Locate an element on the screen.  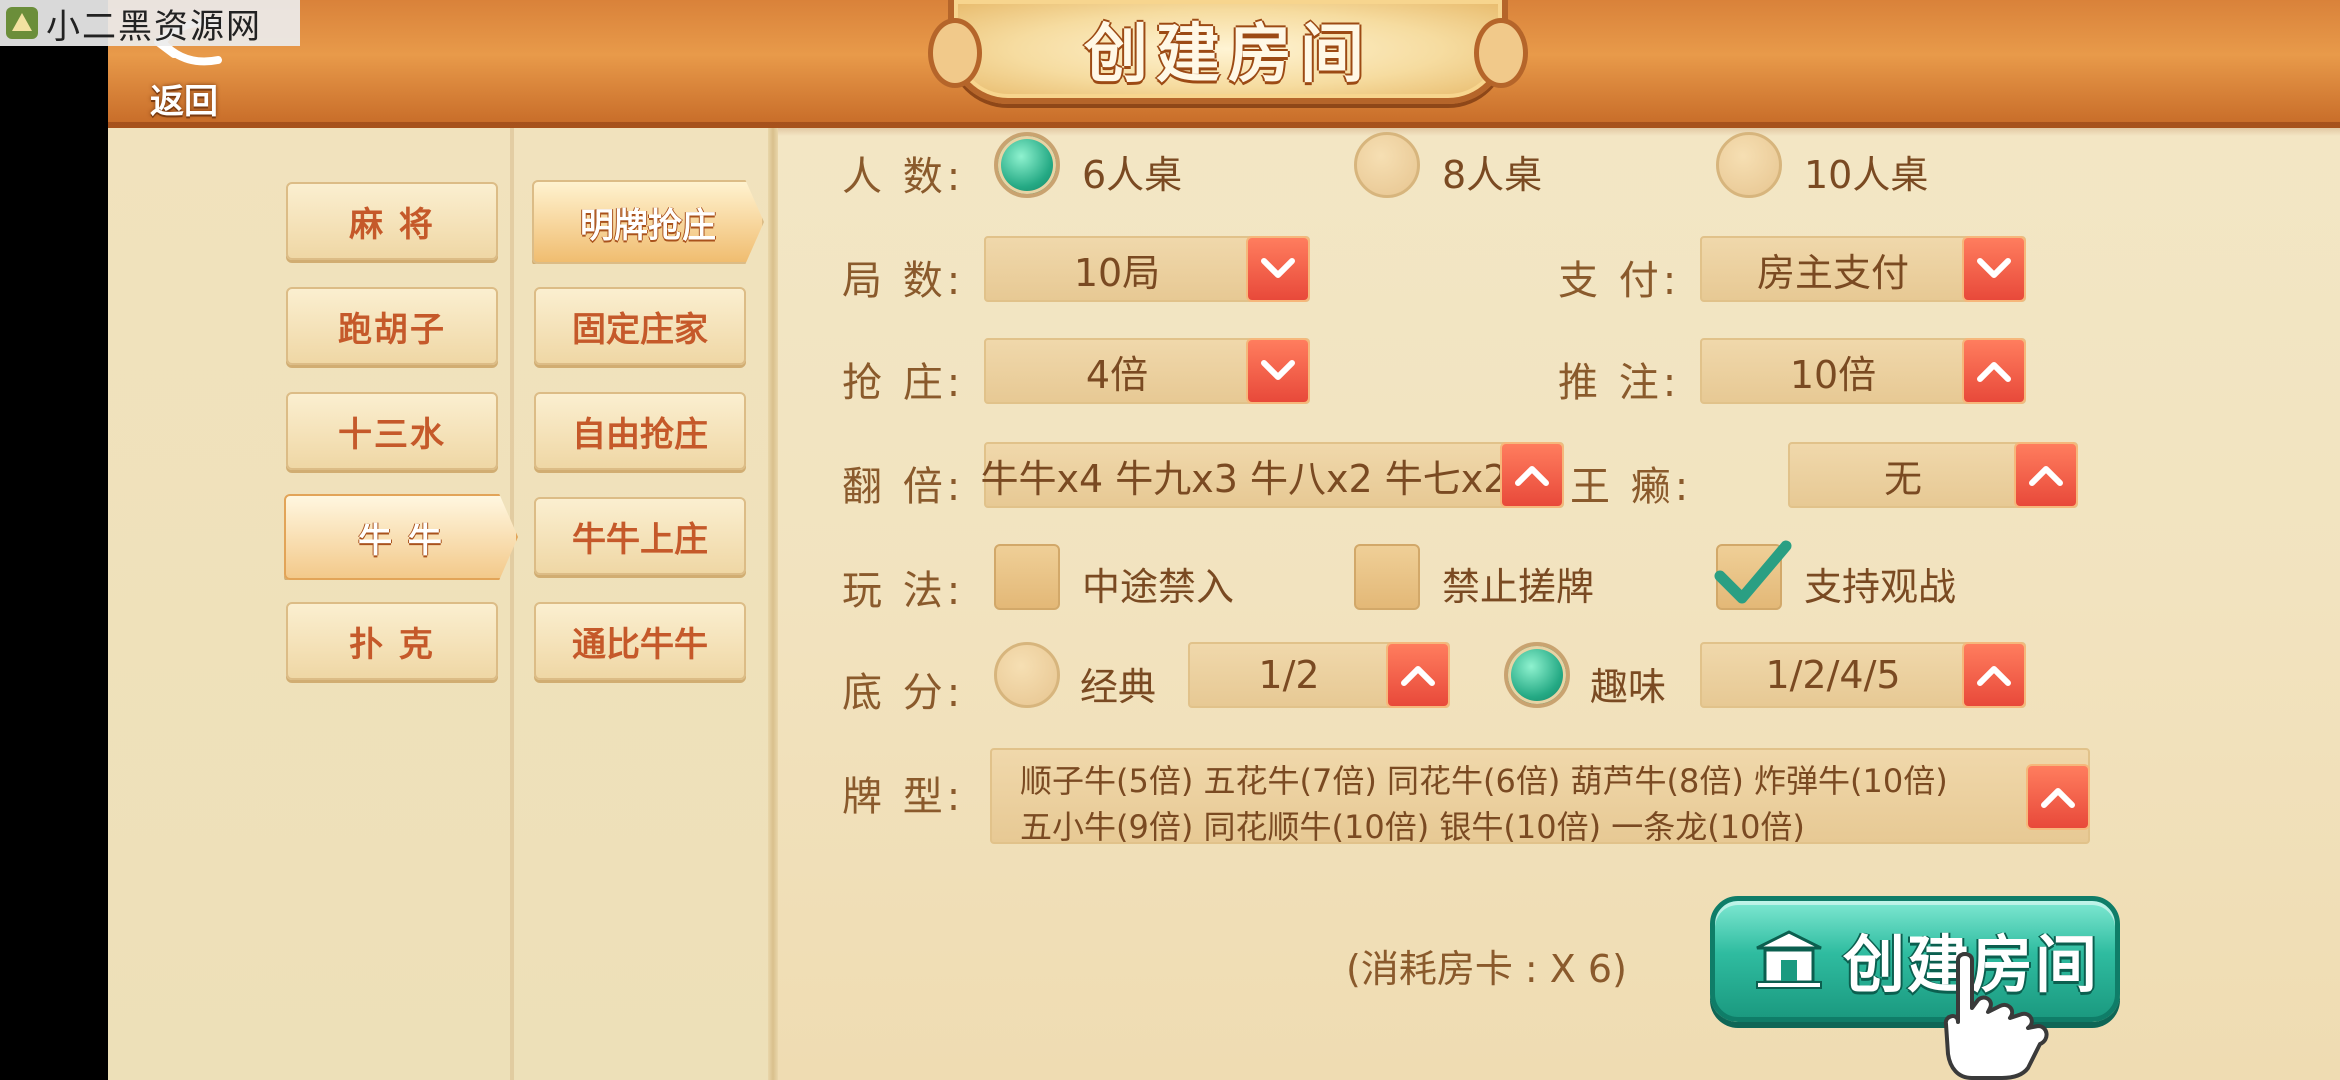
players-6-radio is located at coordinates (1027, 165).